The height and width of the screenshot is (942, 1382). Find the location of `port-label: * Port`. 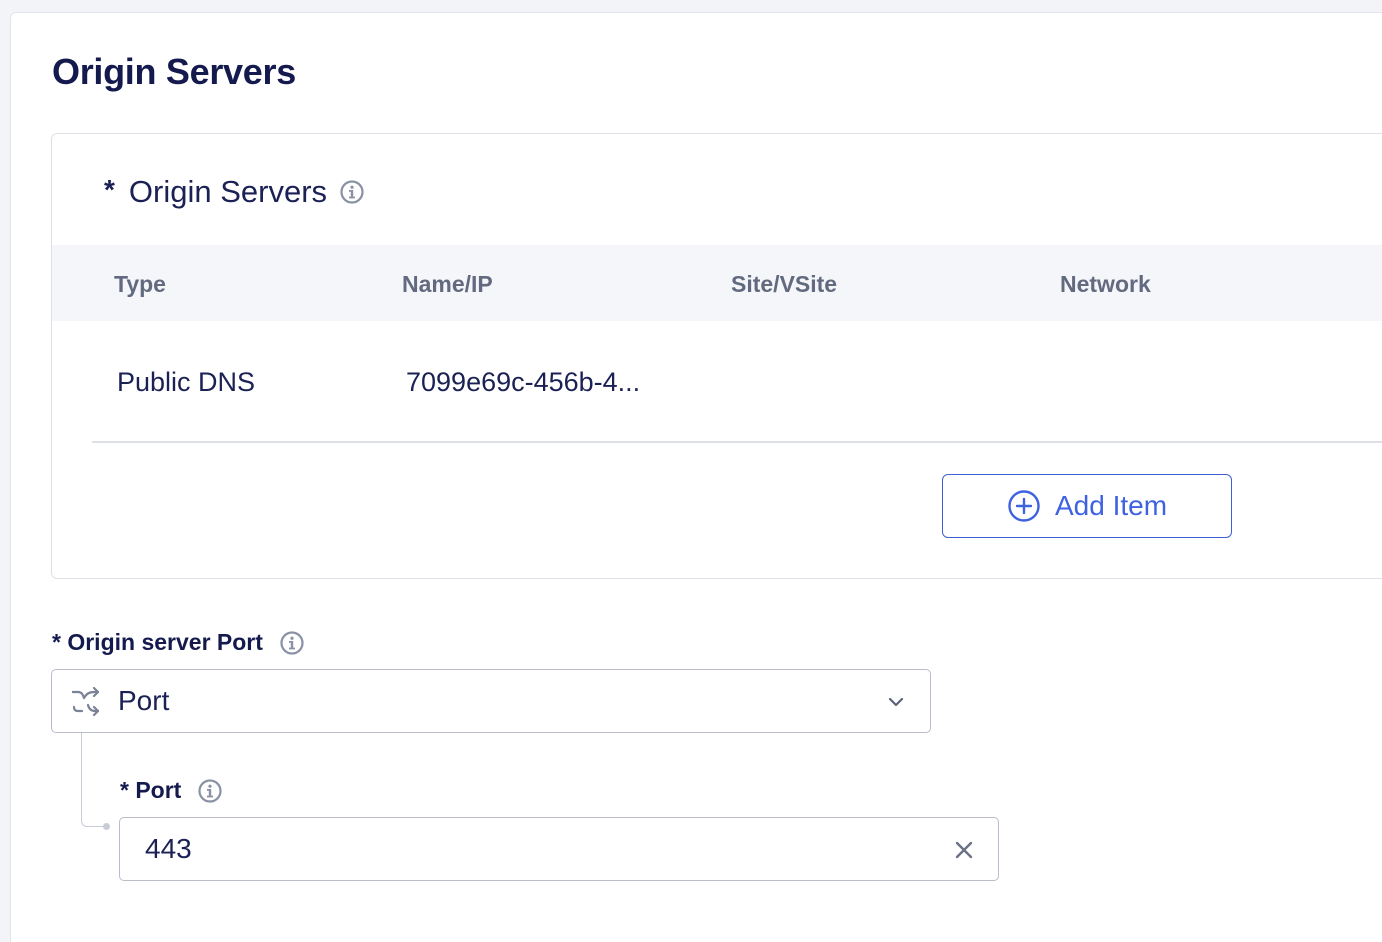

port-label: * Port is located at coordinates (171, 790).